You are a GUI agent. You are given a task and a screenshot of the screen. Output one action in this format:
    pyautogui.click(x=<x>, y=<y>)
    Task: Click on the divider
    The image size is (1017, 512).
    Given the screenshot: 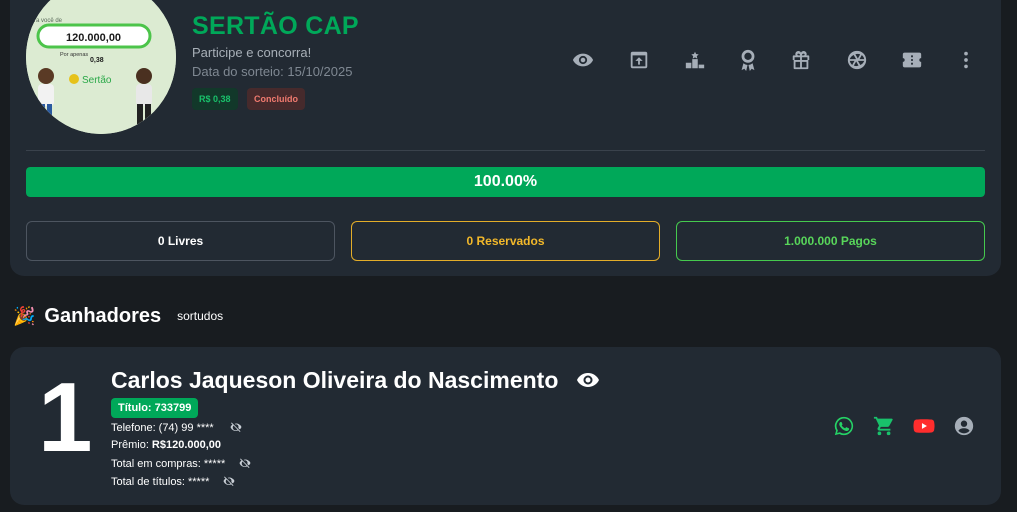 What is the action you would take?
    pyautogui.click(x=505, y=150)
    